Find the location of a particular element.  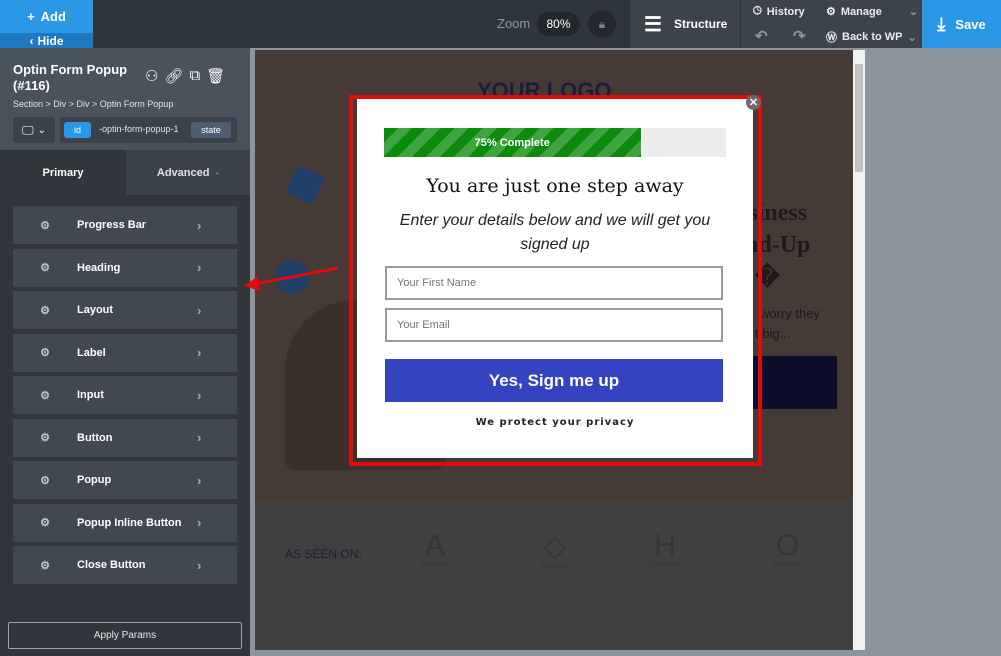

desktop-icon: 🖵 is located at coordinates (28, 129).